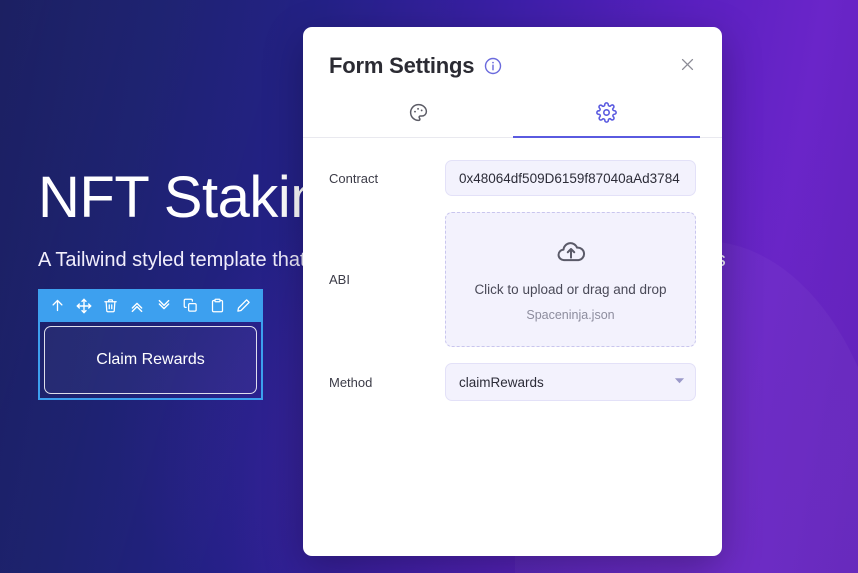  Describe the element at coordinates (351, 382) in the screenshot. I see `method-label: Method` at that location.